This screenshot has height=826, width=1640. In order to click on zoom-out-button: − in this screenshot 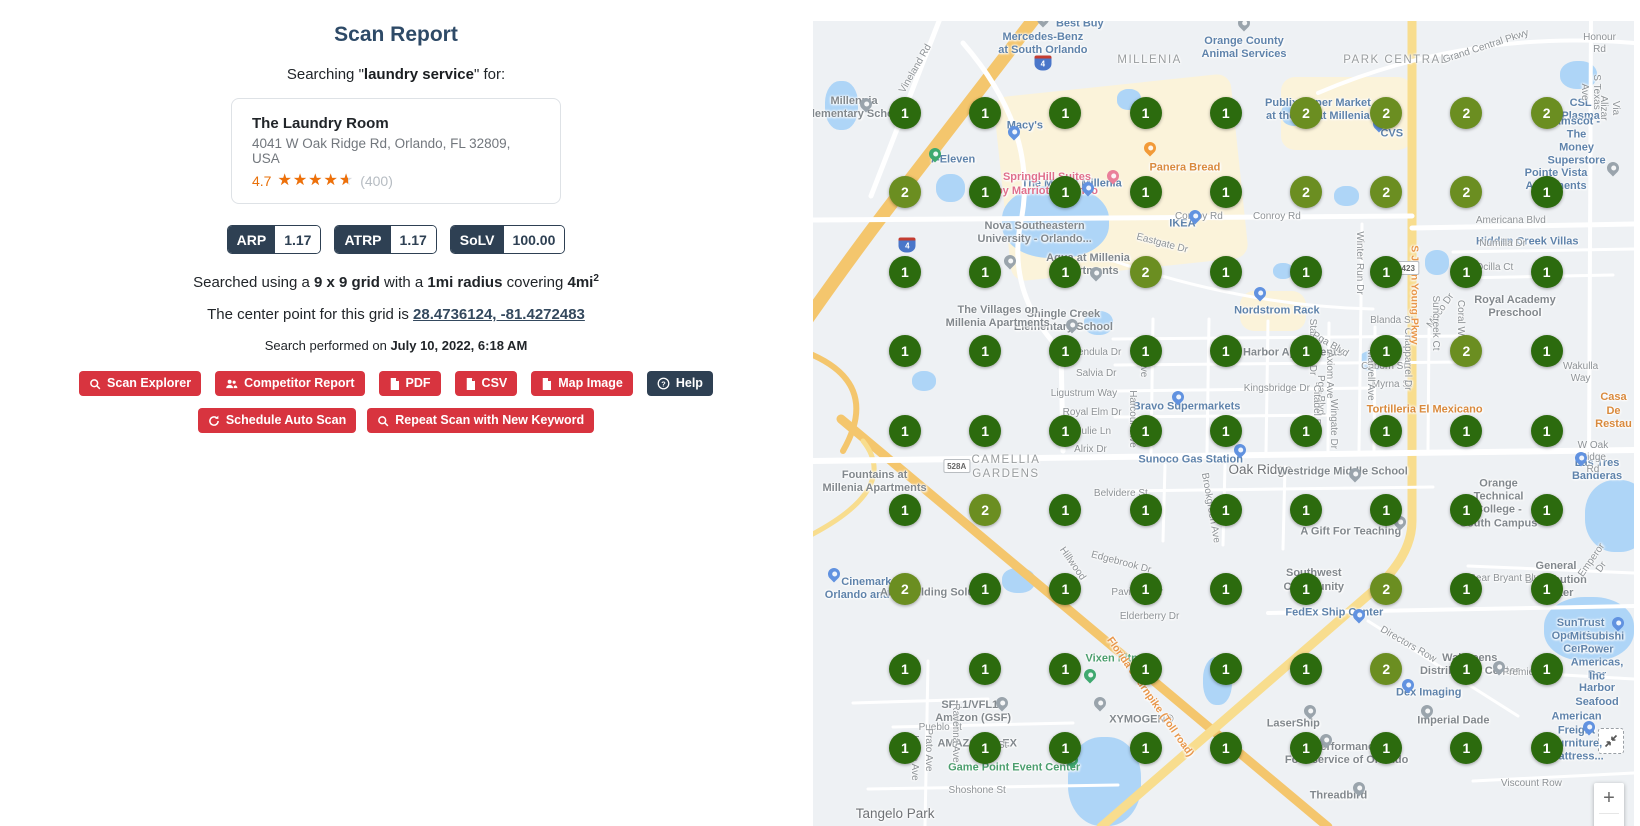, I will do `click(1609, 820)`.